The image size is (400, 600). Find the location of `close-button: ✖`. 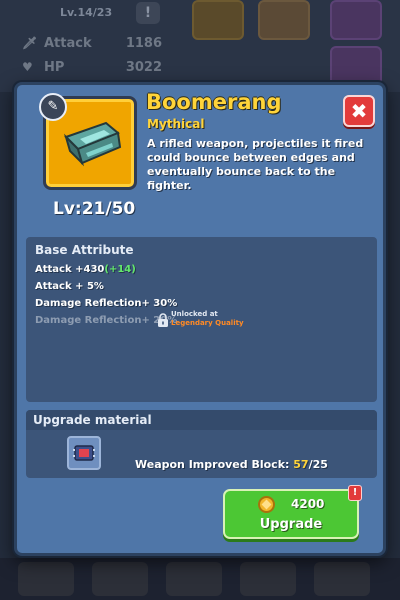

close-button: ✖ is located at coordinates (359, 111).